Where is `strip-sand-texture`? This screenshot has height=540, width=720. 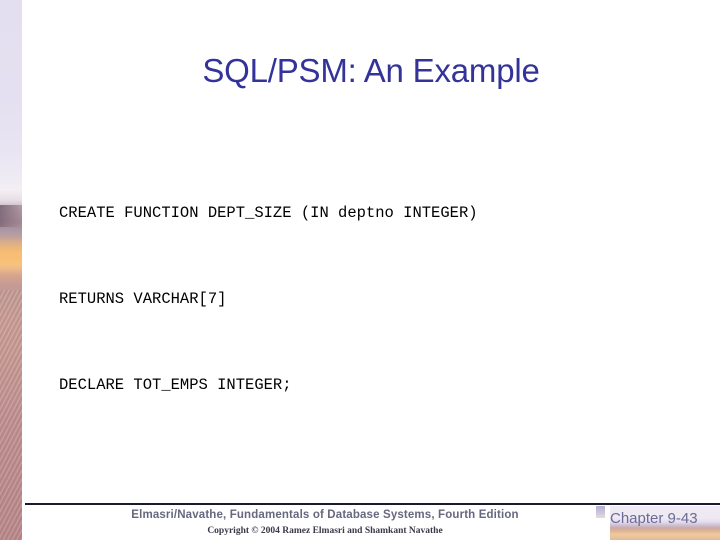
strip-sand-texture is located at coordinates (11, 415).